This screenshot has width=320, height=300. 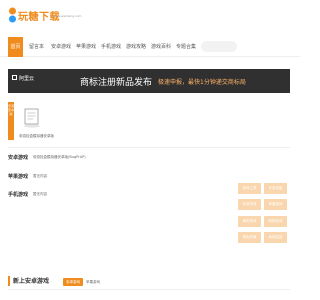 I want to click on app-placeholder-icon, so click(x=32, y=118).